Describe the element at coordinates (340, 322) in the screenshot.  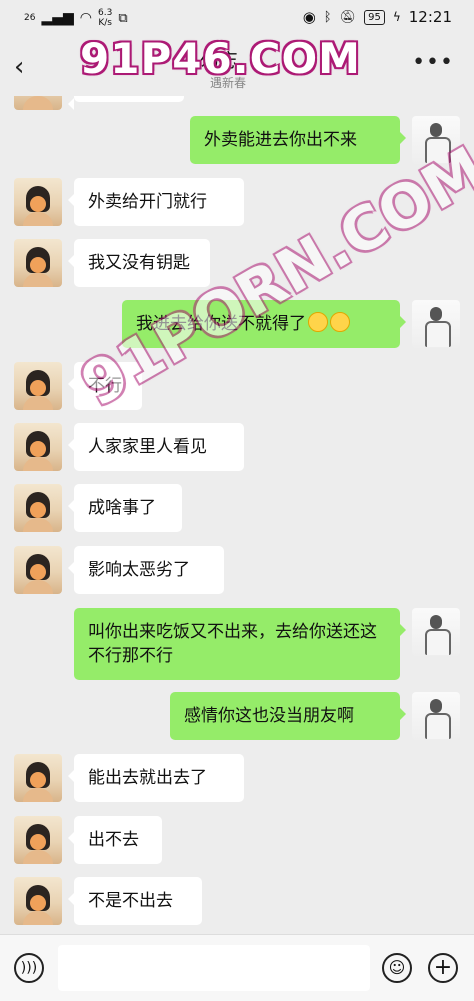
I see `sweat-emoji-icon` at that location.